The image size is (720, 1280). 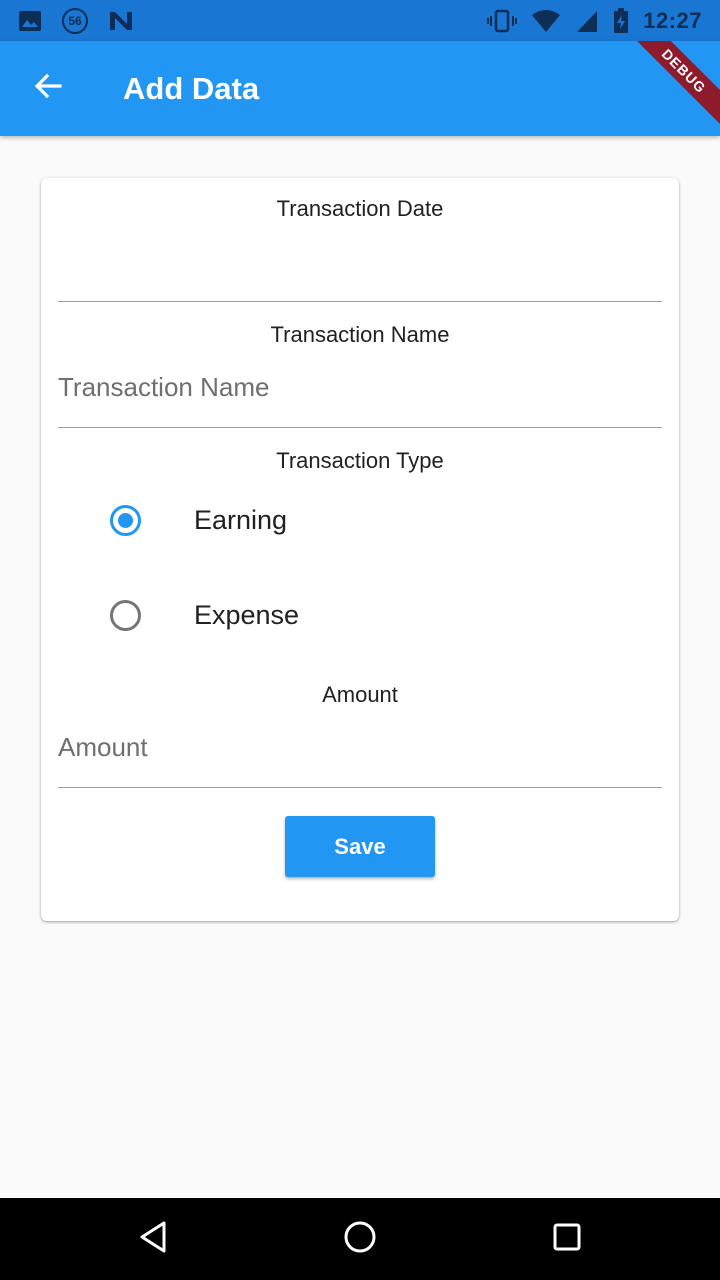 I want to click on save-button: Save, so click(x=360, y=846).